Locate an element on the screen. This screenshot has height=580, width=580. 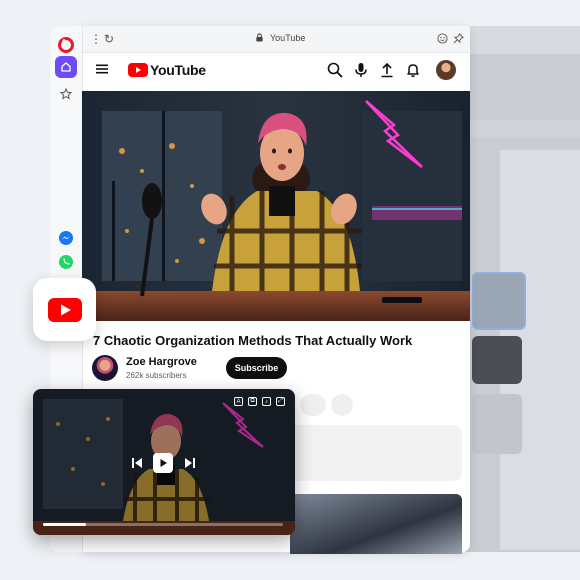
address-text: YouTube is located at coordinates (287, 38).